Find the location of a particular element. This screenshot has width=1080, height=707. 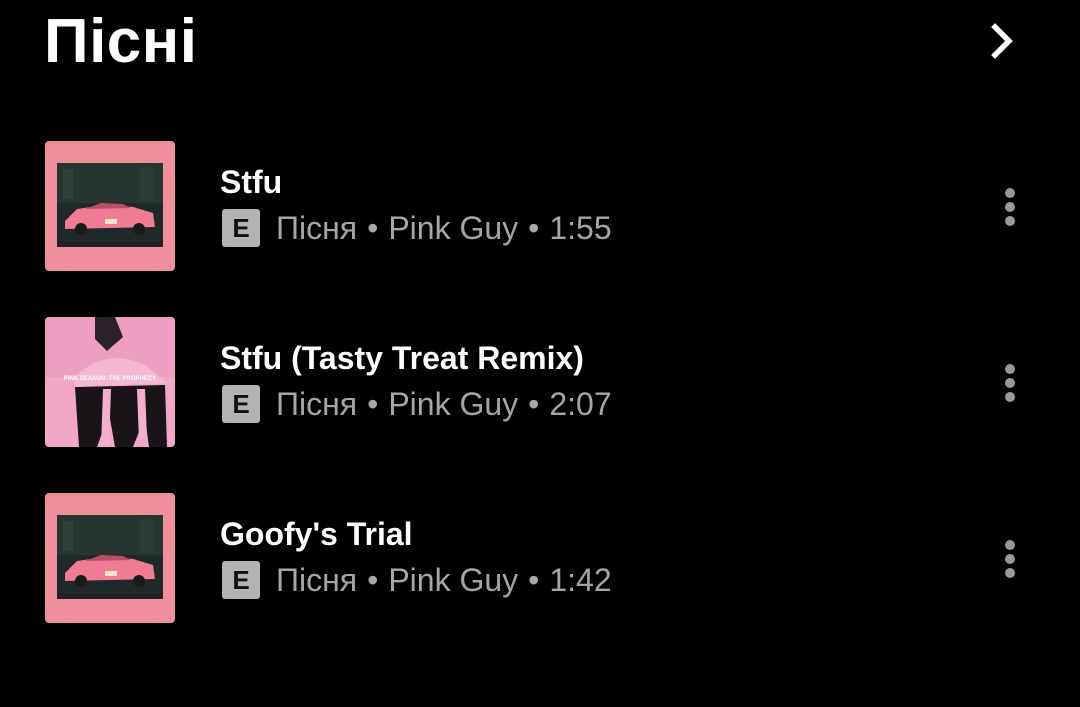

song-meta: E Пісня • Pink Guy • 1:42 is located at coordinates (417, 580).